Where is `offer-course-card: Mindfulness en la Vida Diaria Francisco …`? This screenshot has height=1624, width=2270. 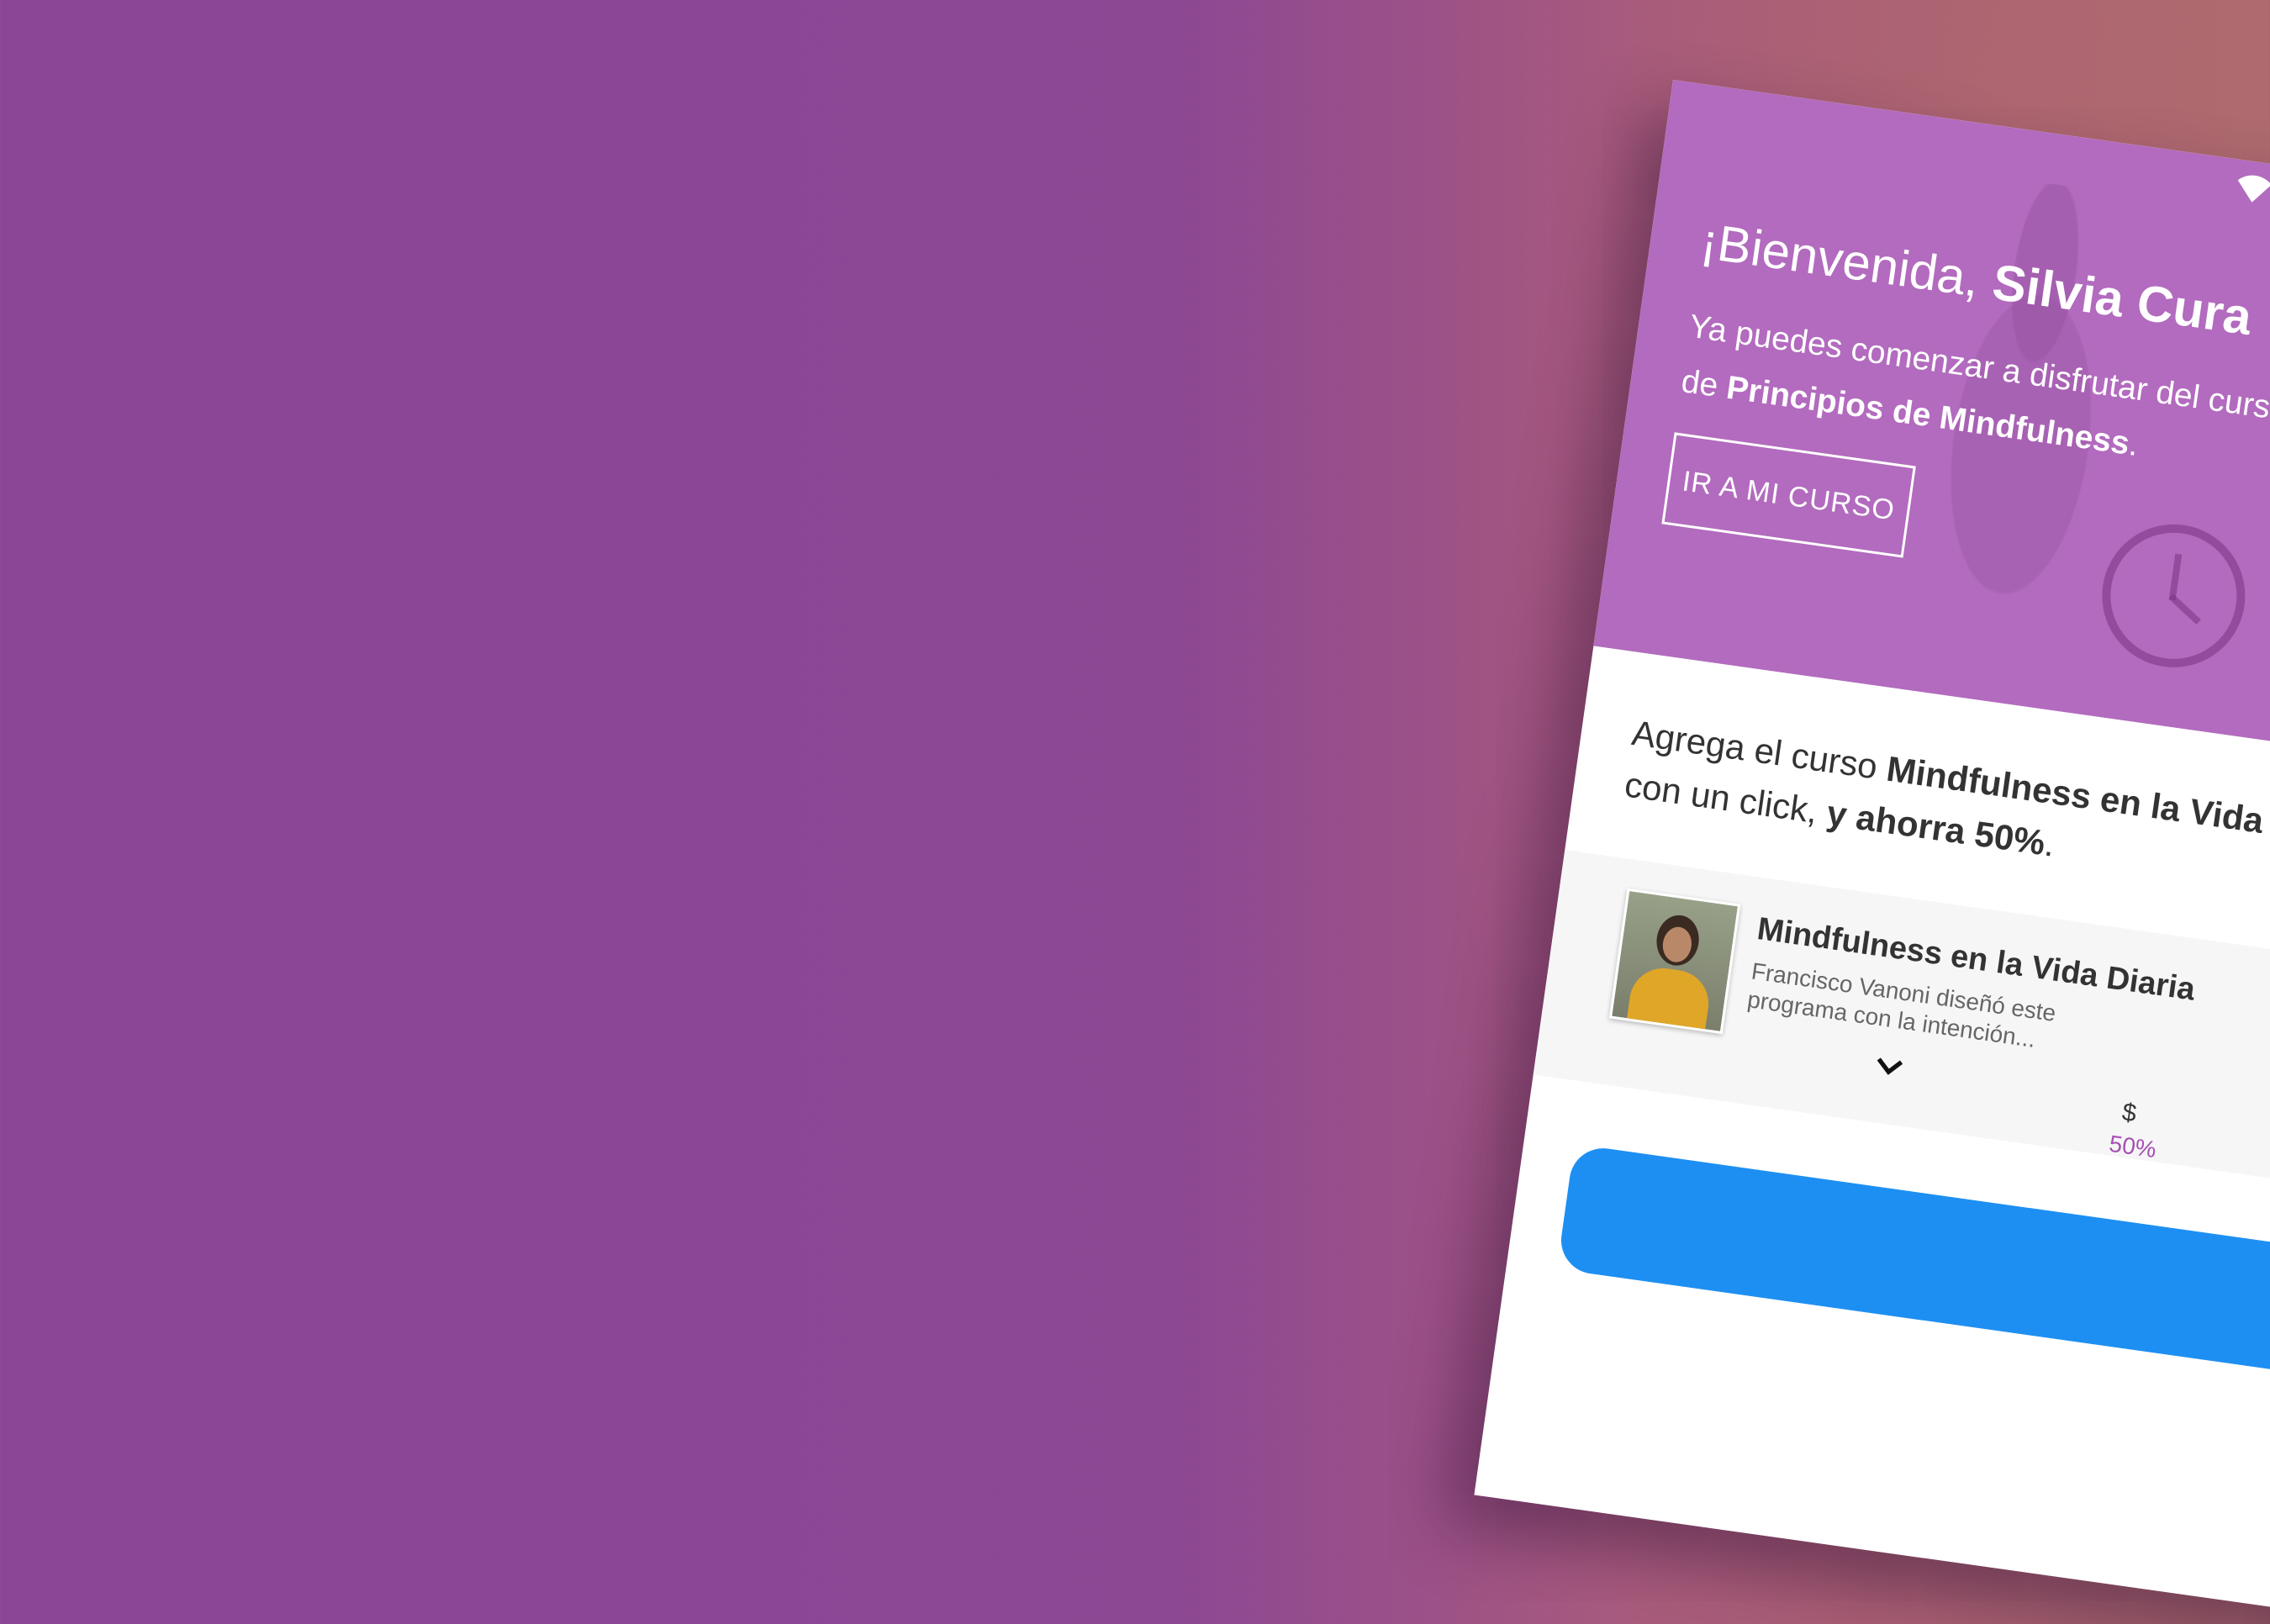 offer-course-card: Mindfulness en la Vida Diaria Francisco … is located at coordinates (1901, 1026).